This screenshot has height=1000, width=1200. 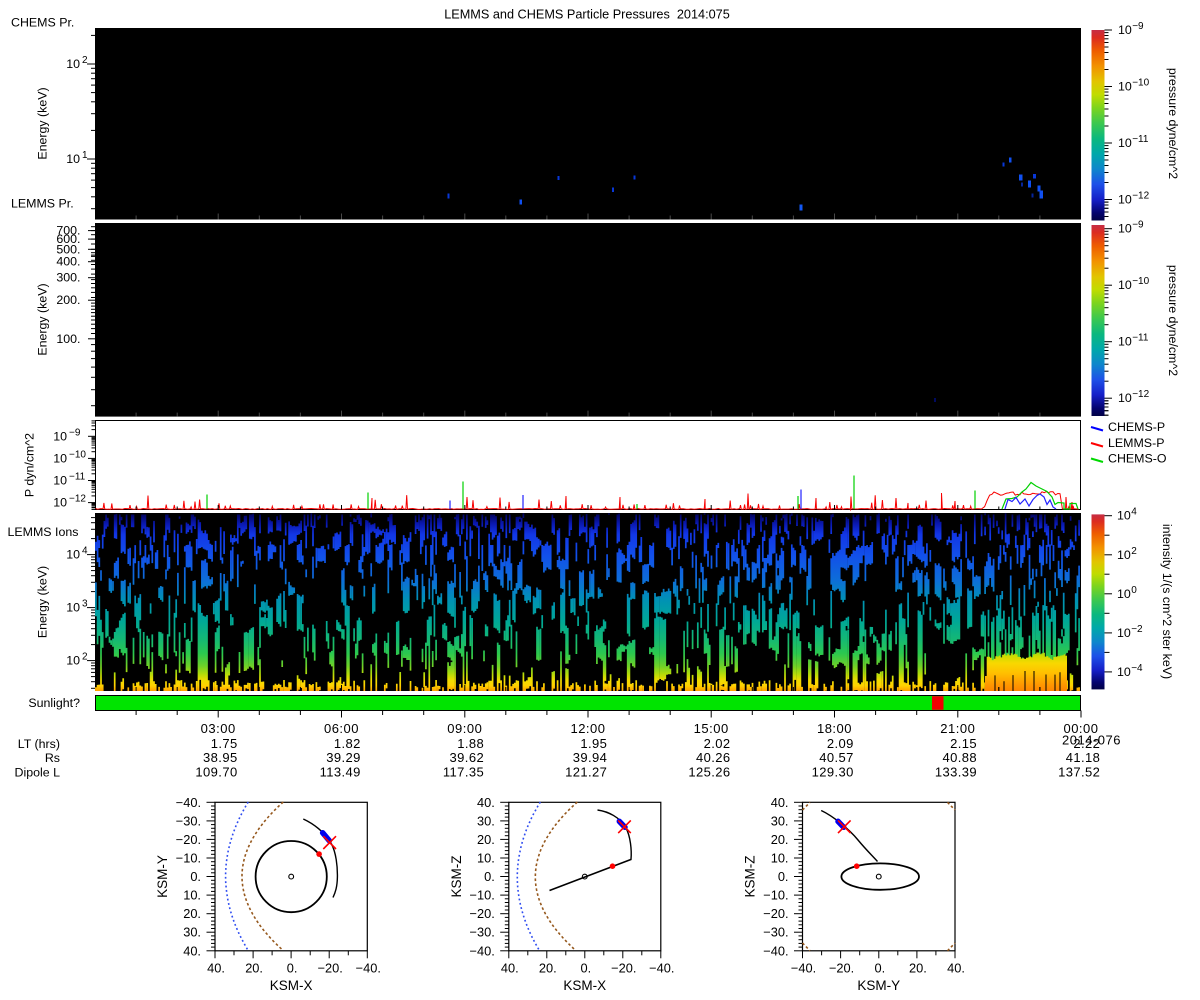 What do you see at coordinates (836, 757) in the screenshot?
I see `svg-text: 40.57` at bounding box center [836, 757].